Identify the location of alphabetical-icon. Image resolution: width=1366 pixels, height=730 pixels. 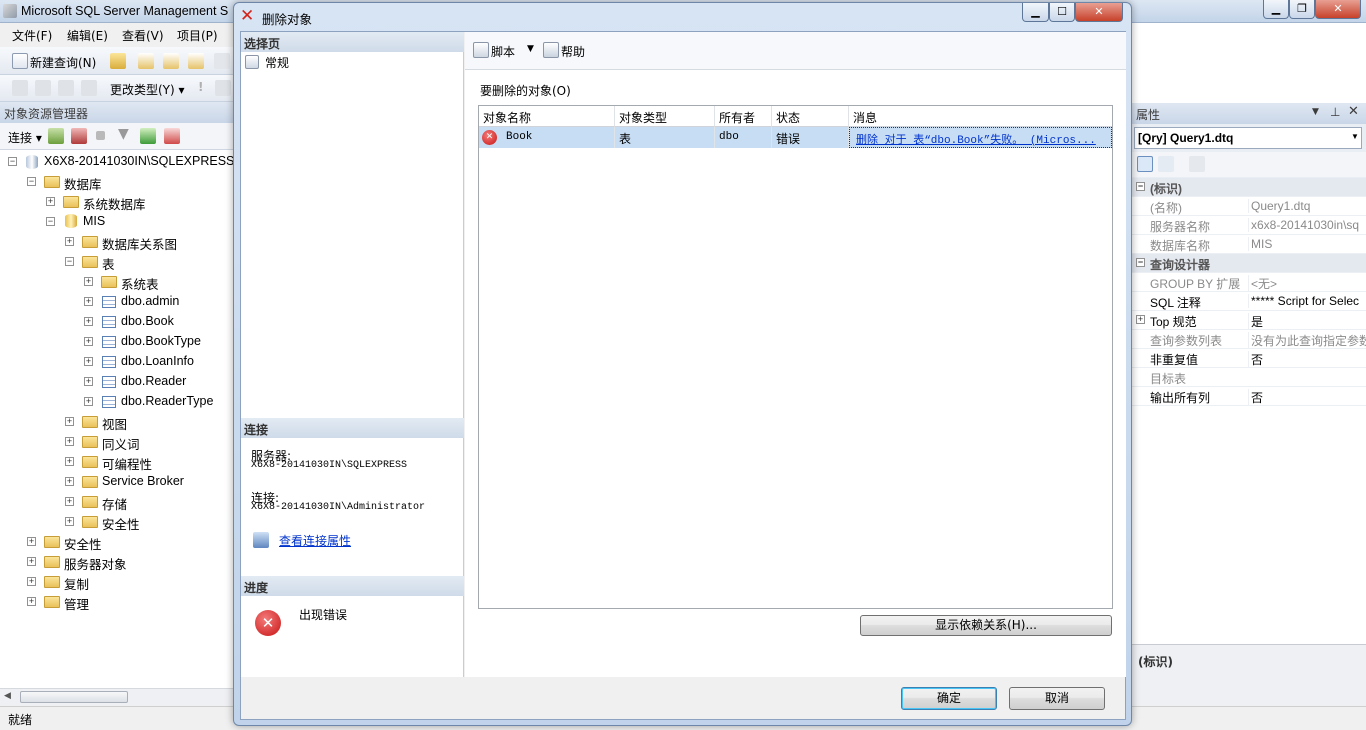
(1166, 164).